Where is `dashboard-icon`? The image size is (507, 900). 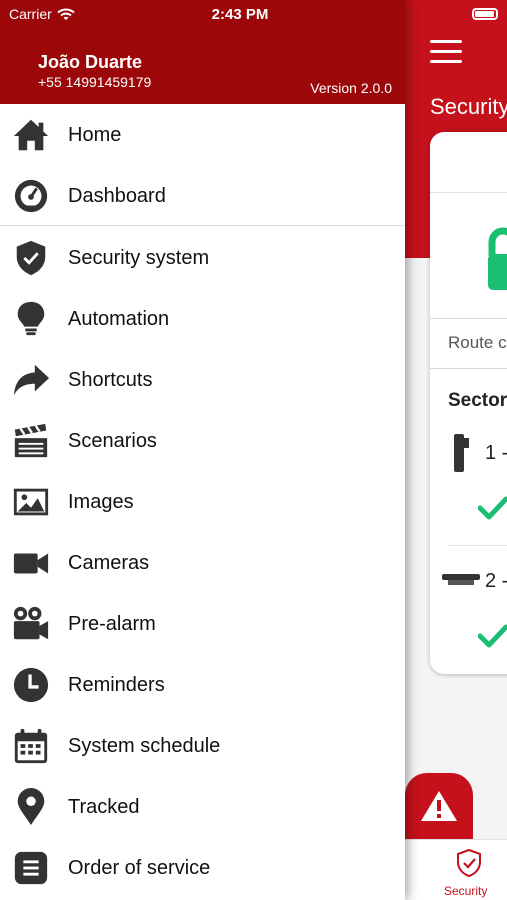
dashboard-icon is located at coordinates (31, 196).